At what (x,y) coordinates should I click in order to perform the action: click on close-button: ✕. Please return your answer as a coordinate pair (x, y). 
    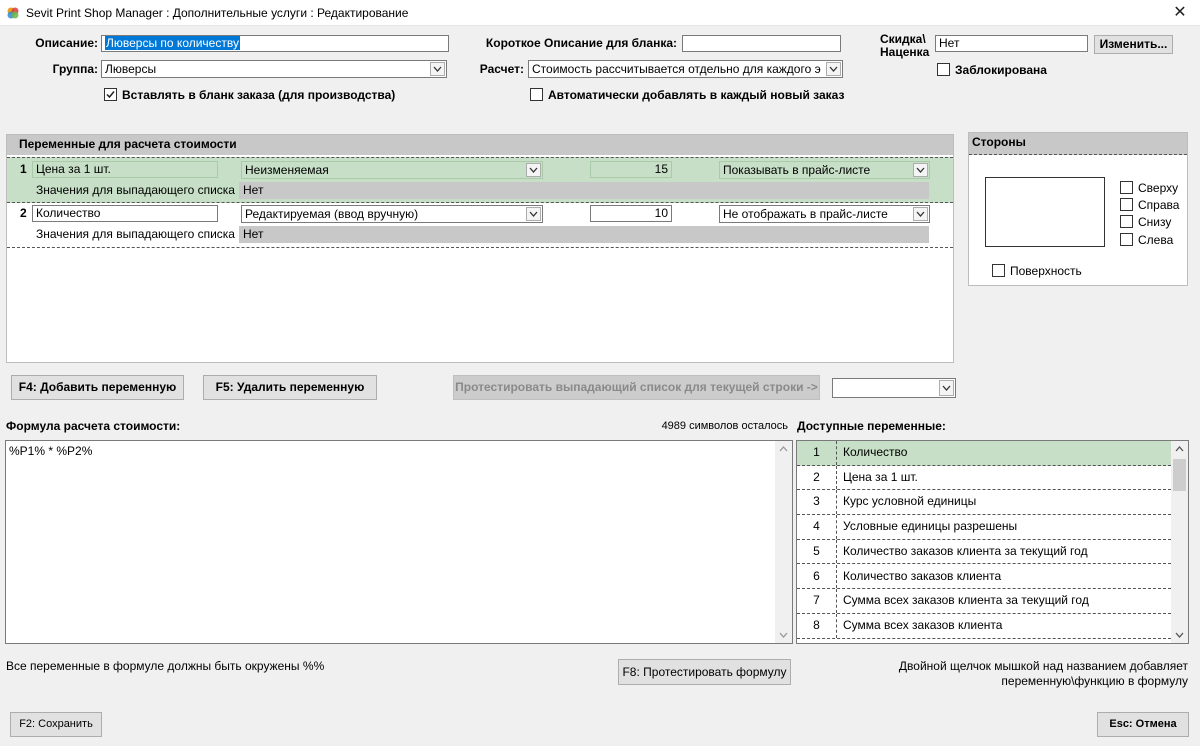
    Looking at the image, I should click on (1180, 13).